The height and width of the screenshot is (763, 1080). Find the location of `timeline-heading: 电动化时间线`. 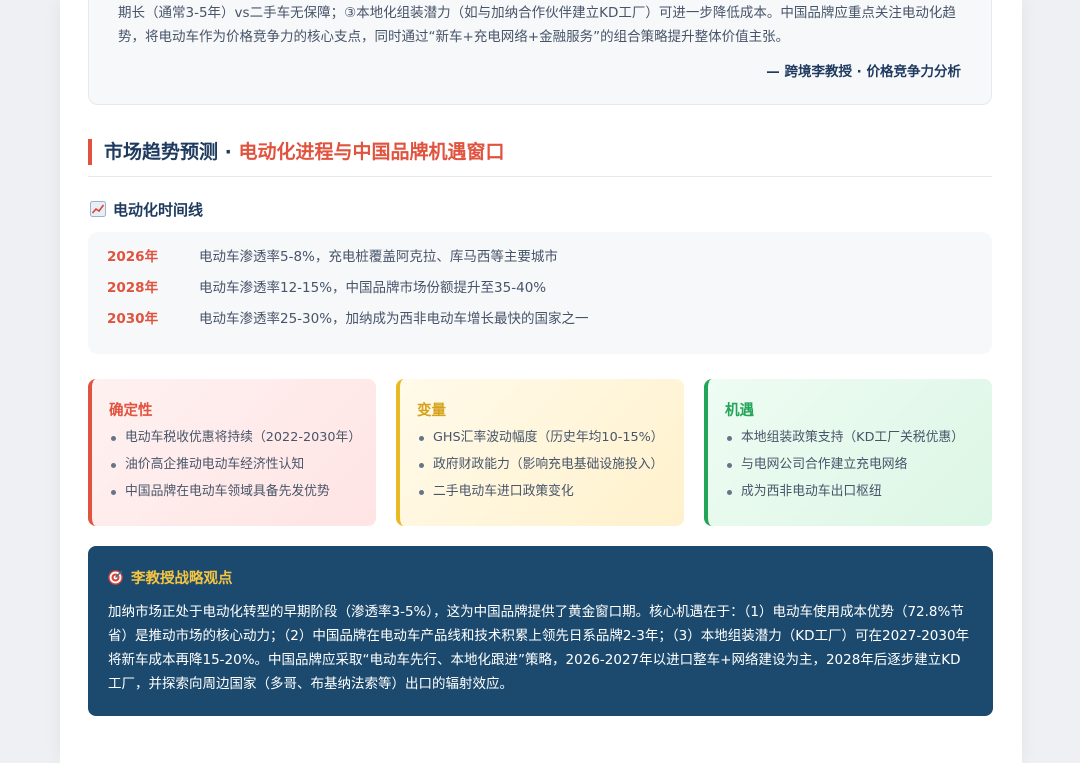

timeline-heading: 电动化时间线 is located at coordinates (146, 210).